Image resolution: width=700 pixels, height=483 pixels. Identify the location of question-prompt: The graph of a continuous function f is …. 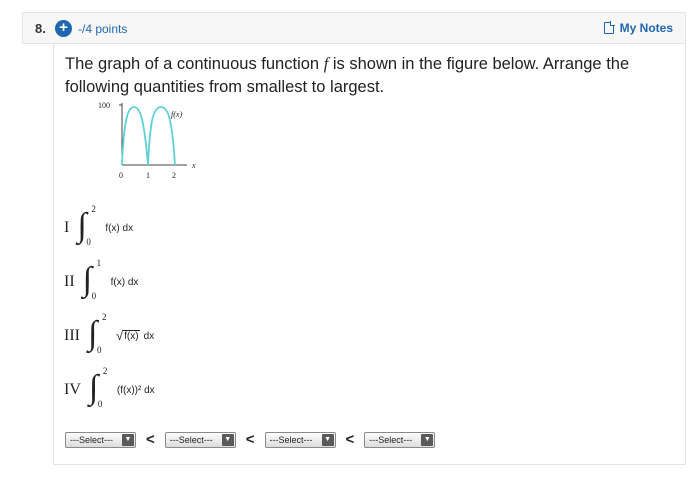
(347, 75).